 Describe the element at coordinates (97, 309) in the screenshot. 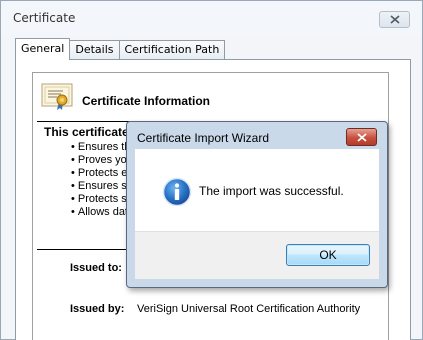

I see `issued-by-label: Issued by:` at that location.